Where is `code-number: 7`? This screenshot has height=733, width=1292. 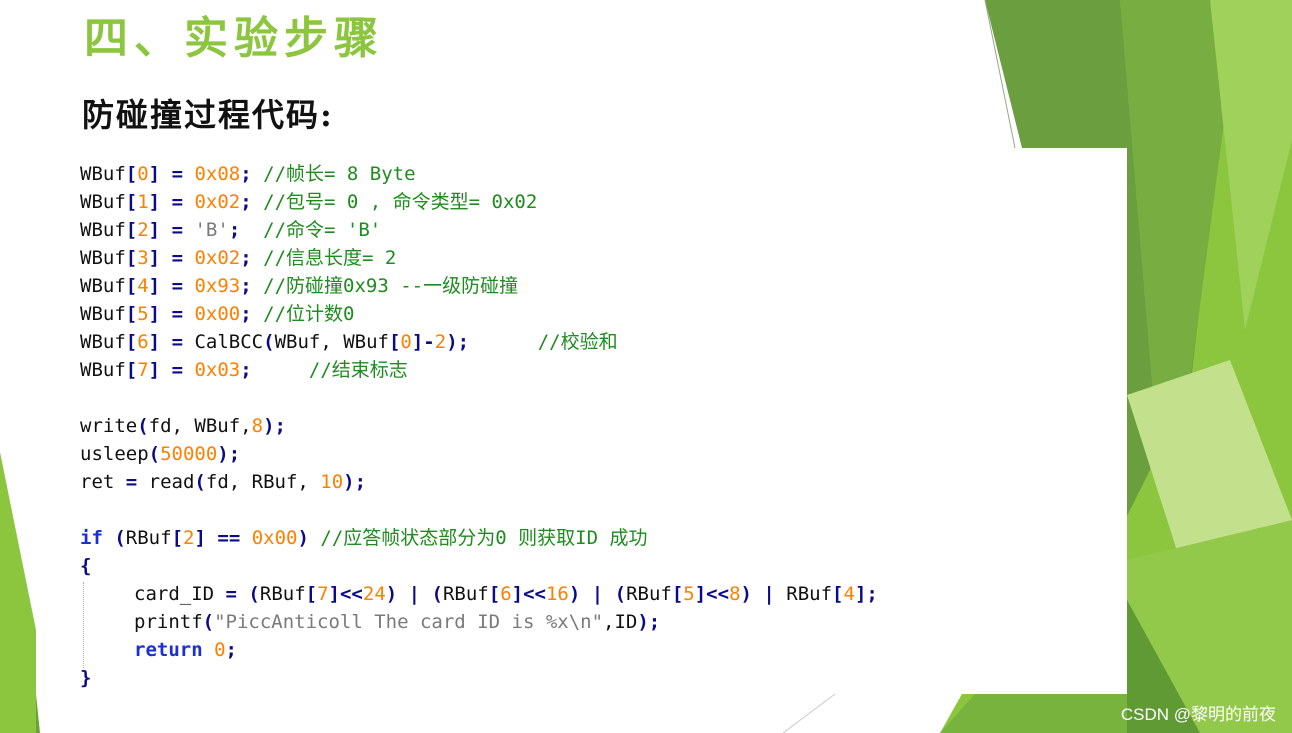
code-number: 7 is located at coordinates (143, 370).